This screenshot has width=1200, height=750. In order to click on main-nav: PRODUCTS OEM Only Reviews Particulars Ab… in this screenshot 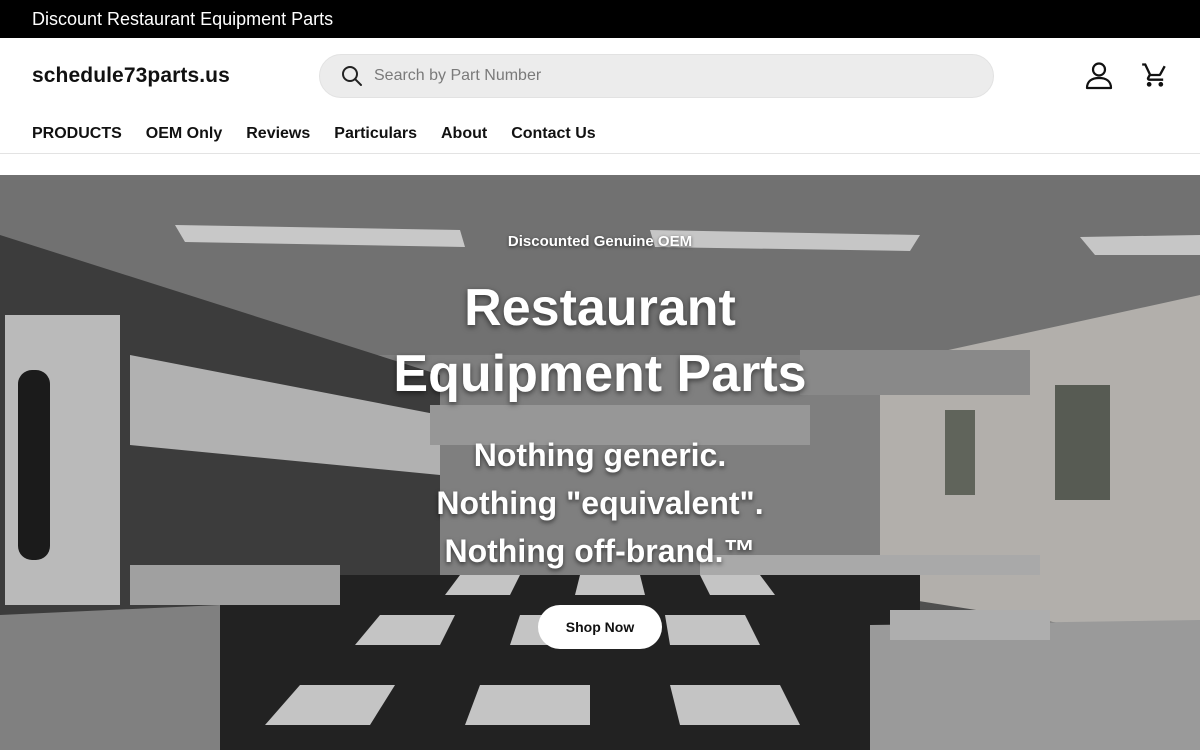, I will do `click(600, 134)`.